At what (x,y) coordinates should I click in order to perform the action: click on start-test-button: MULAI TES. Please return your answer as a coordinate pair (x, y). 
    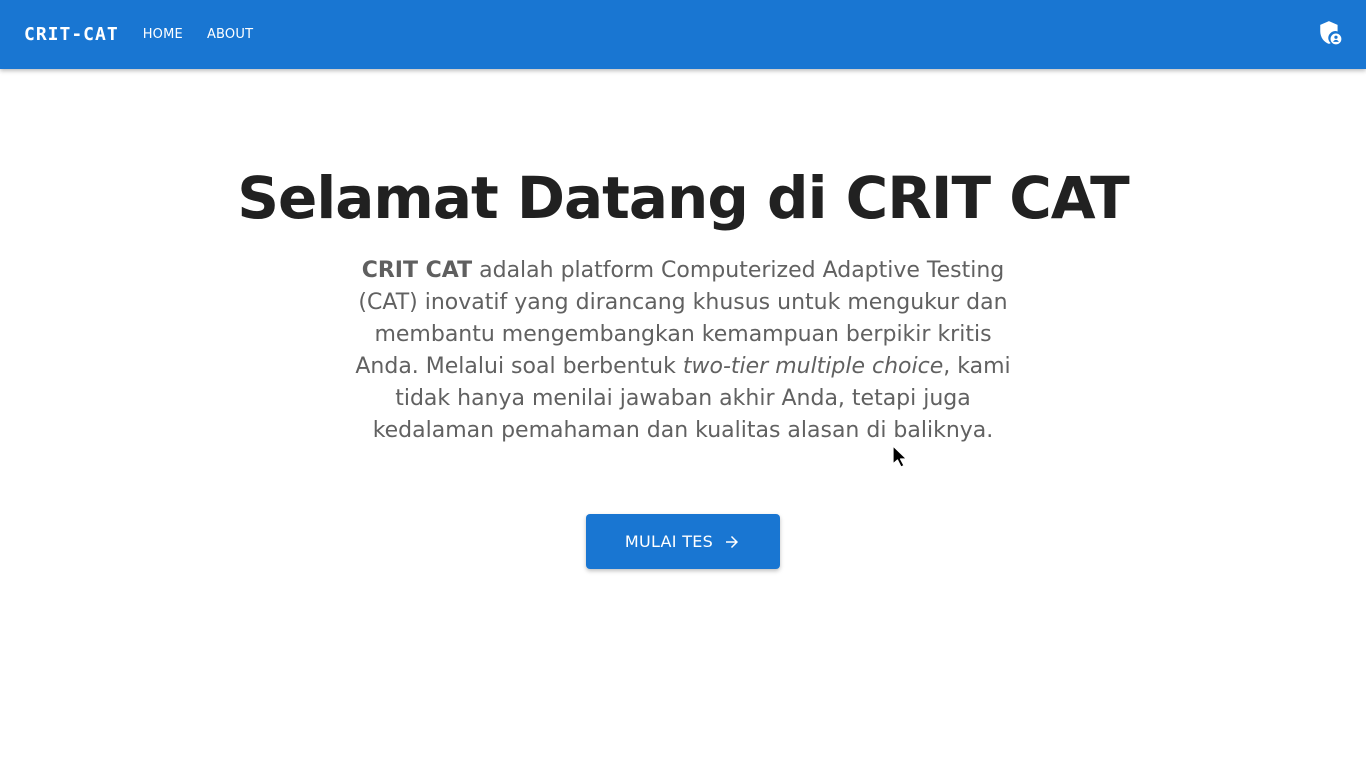
    Looking at the image, I should click on (683, 541).